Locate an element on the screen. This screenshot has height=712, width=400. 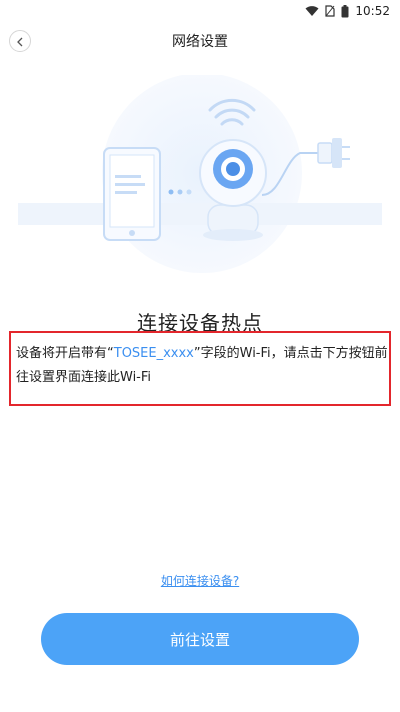
power-plug-icon is located at coordinates (333, 153).